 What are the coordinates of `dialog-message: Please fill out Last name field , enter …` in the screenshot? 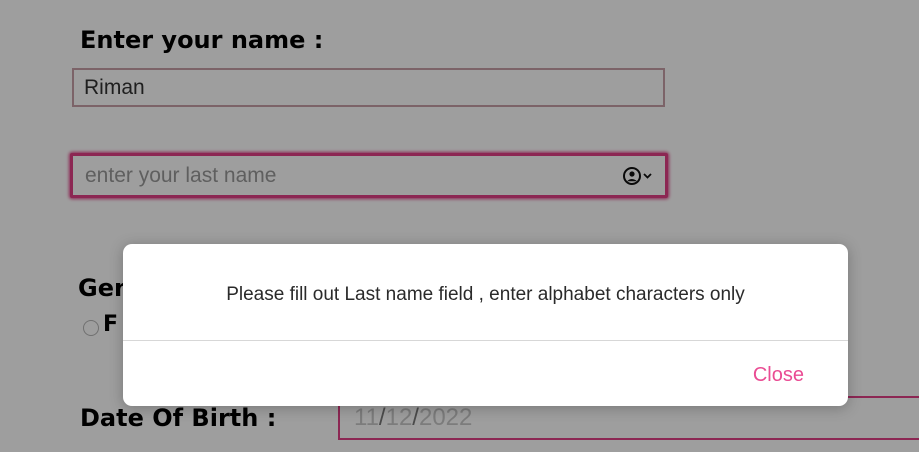 It's located at (485, 294).